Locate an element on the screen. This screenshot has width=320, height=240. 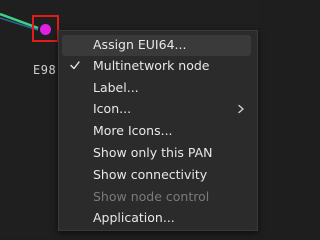
menu-item-multinetwork-node: Multinetwork node is located at coordinates (156, 66).